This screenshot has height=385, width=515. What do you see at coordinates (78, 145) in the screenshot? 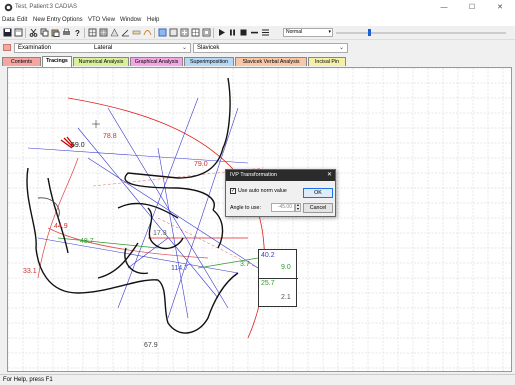
I see `measure-label-1: 69.0` at bounding box center [78, 145].